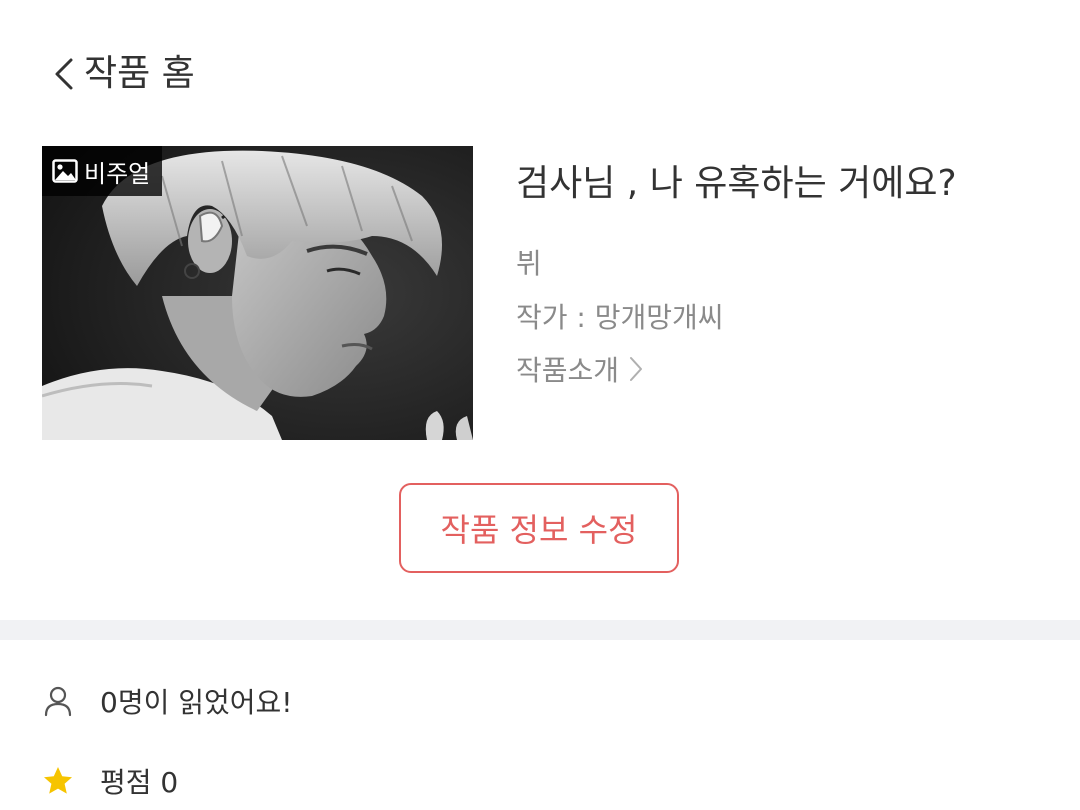  What do you see at coordinates (139, 782) in the screenshot?
I see `rating-value: 평점 0` at bounding box center [139, 782].